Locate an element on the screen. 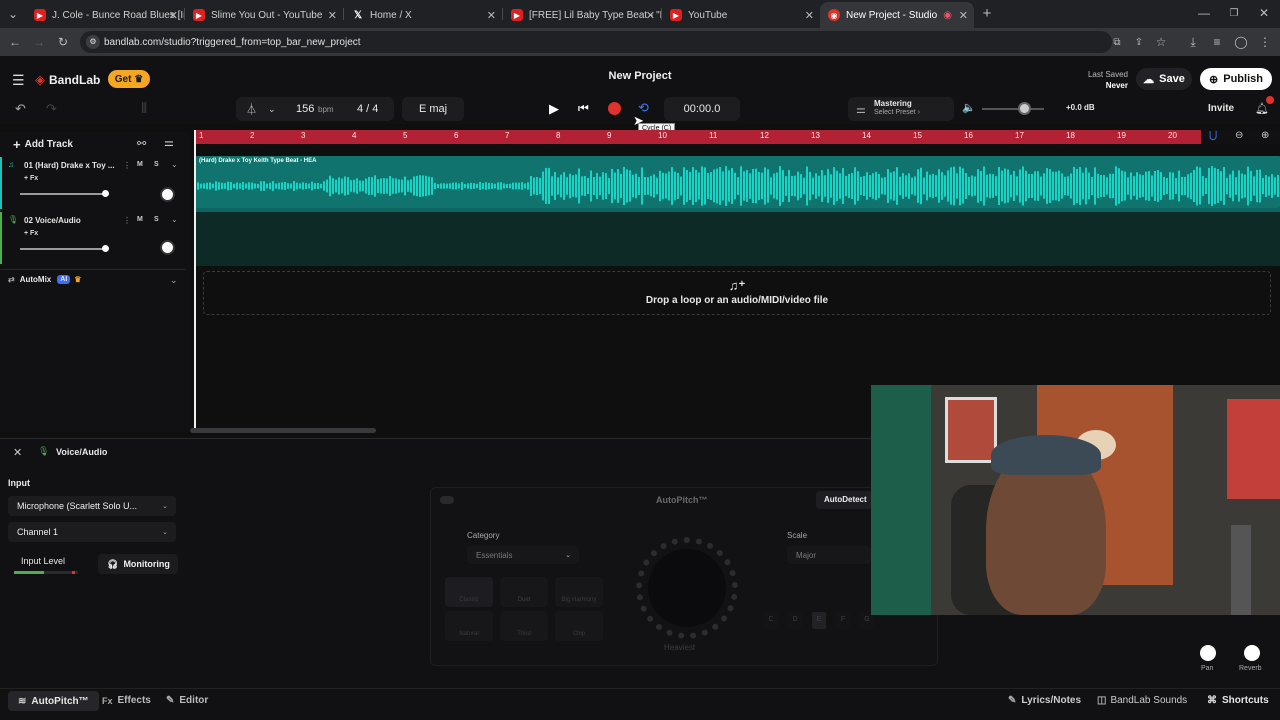 The width and height of the screenshot is (1280, 720). extensions-icon: ≡ is located at coordinates (1217, 42).